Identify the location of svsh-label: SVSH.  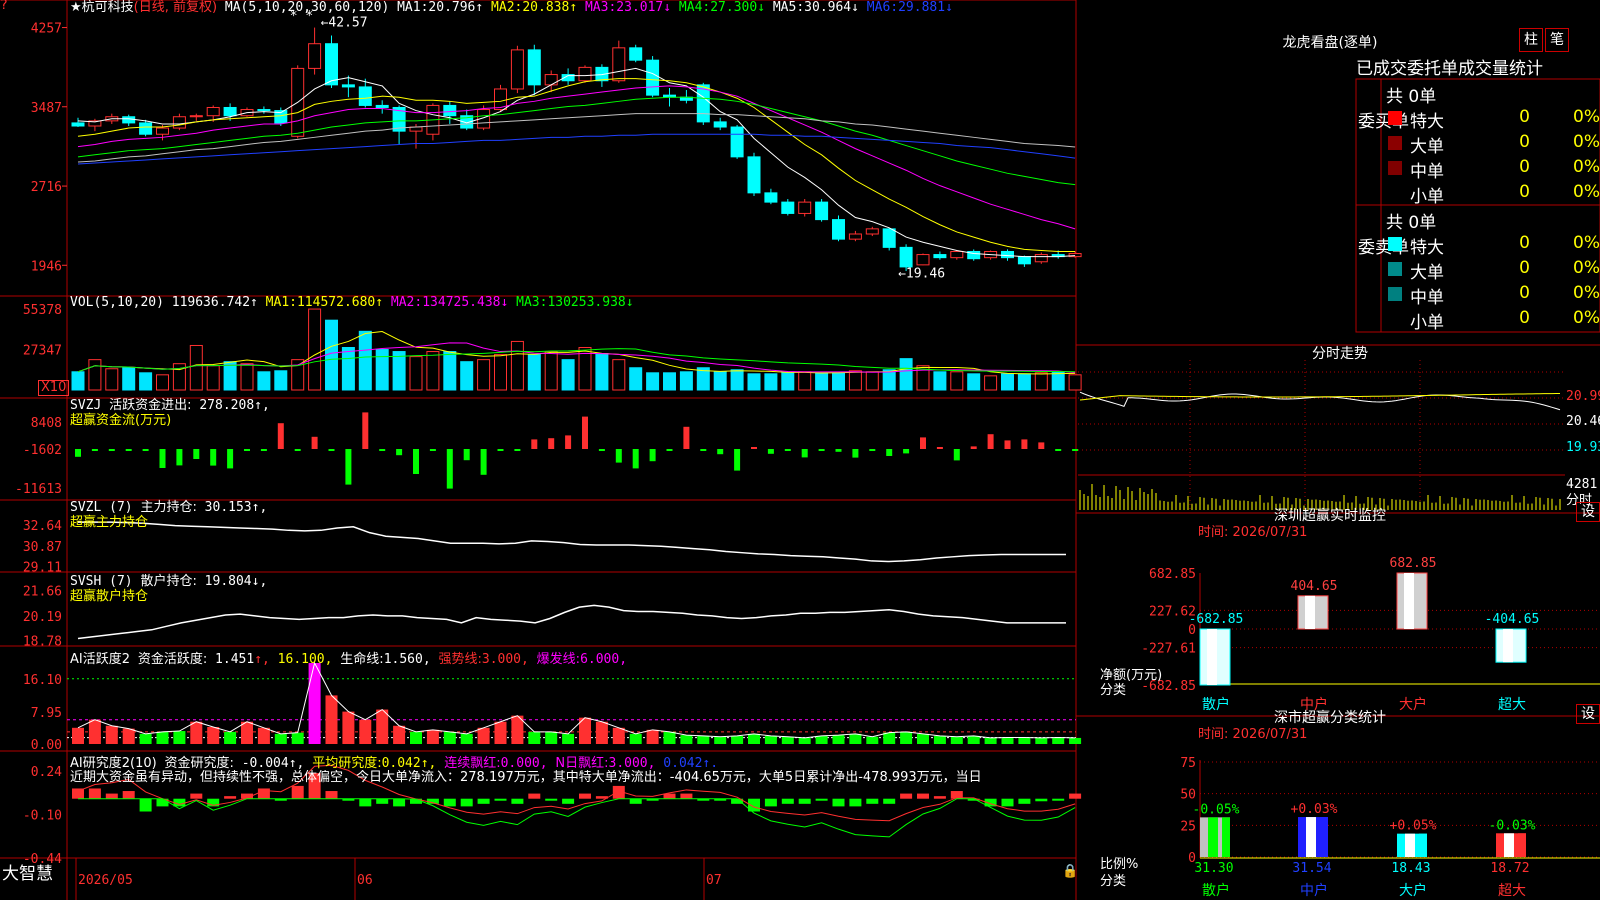
(86, 581).